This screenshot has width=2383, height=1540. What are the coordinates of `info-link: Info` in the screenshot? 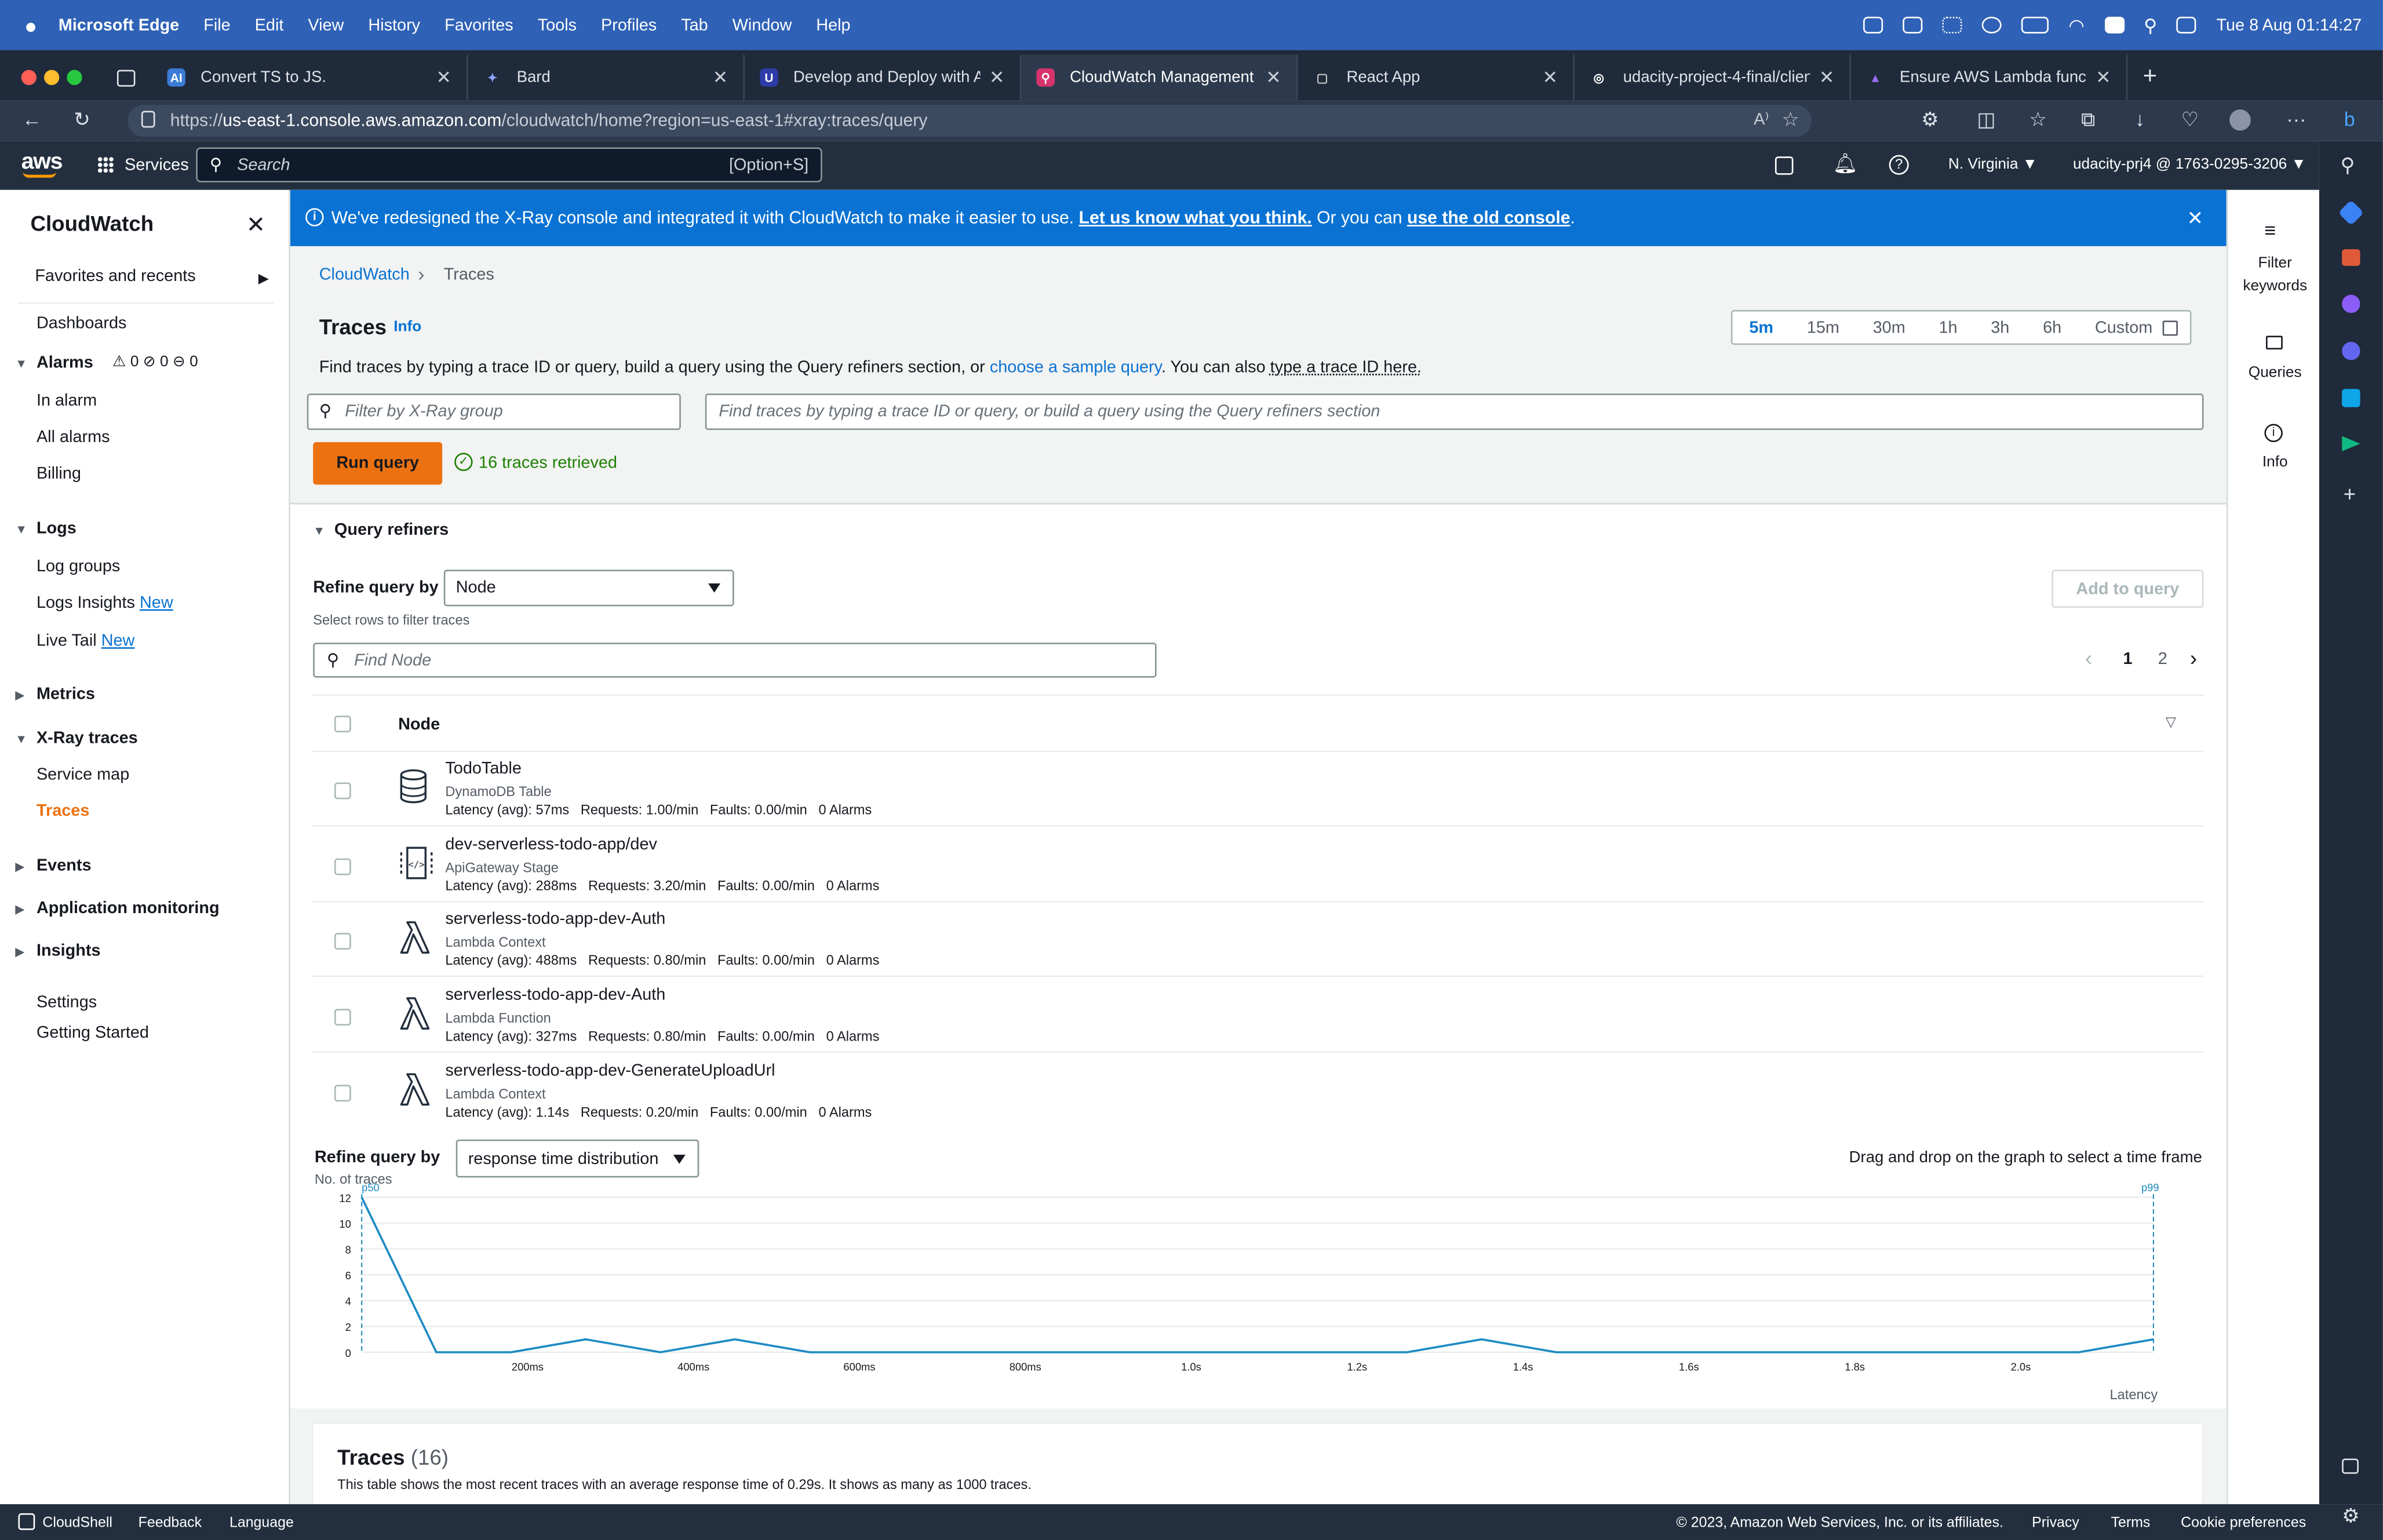 It's located at (407, 327).